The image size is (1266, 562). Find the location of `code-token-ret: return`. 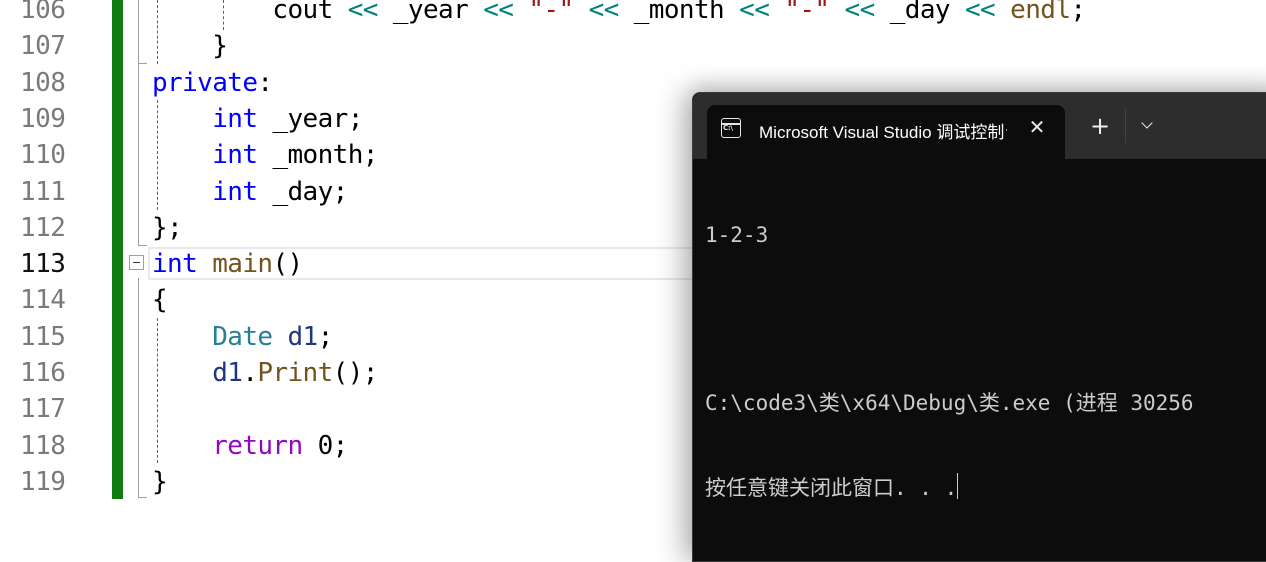

code-token-ret: return is located at coordinates (257, 445).